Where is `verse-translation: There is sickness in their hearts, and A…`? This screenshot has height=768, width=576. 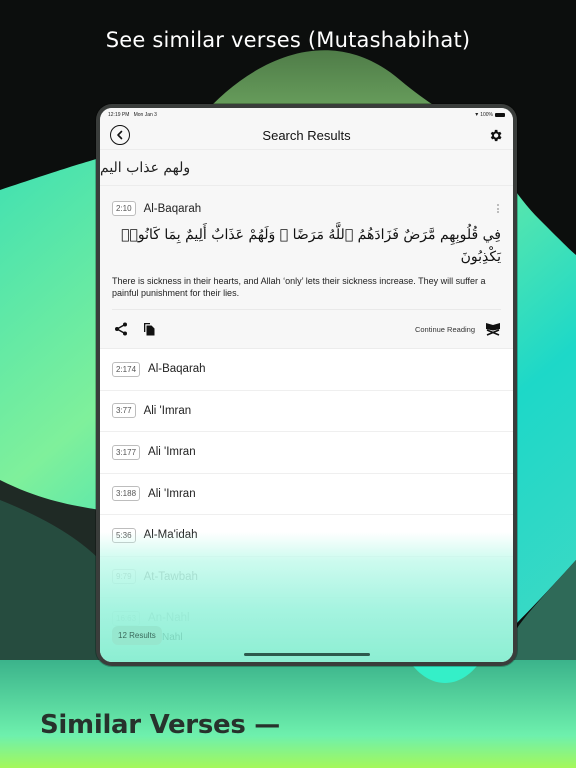 verse-translation: There is sickness in their hearts, and A… is located at coordinates (306, 291).